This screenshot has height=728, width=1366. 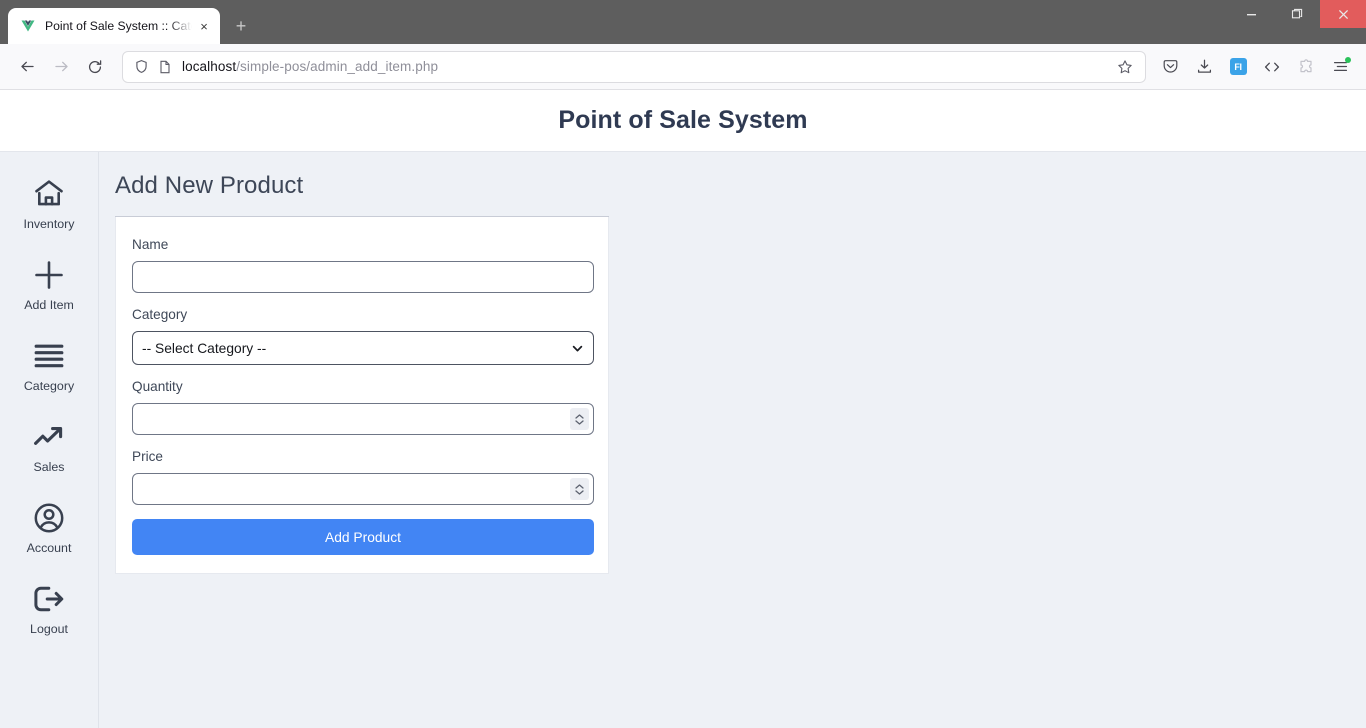 I want to click on price-input, so click(x=363, y=489).